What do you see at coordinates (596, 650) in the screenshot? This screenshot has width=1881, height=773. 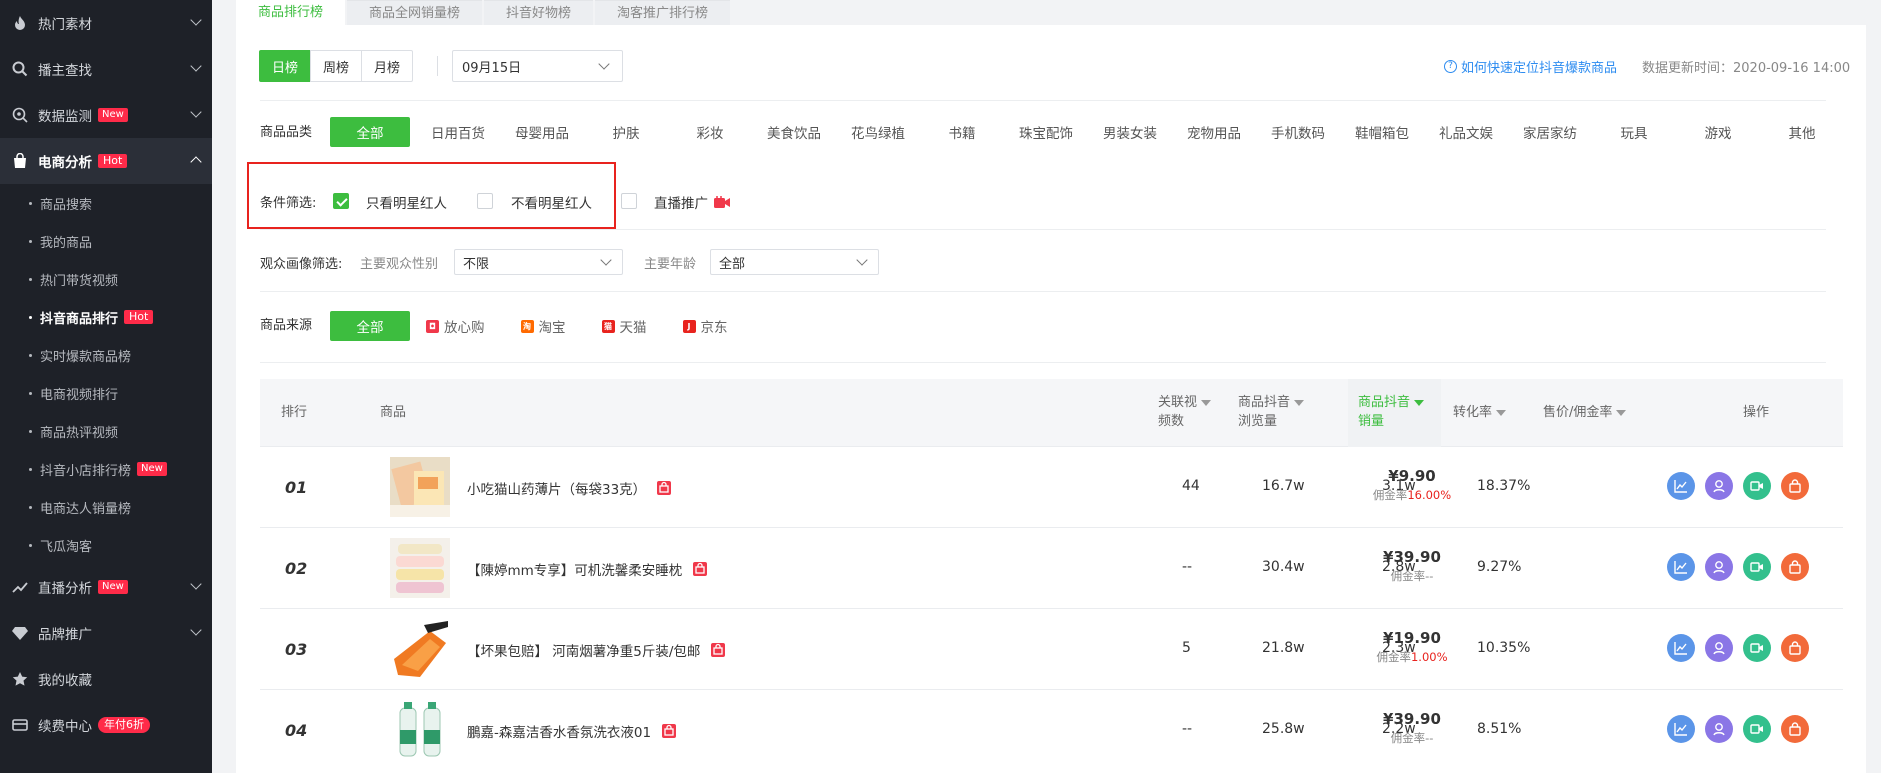 I see `product-name: 【坏果包赔】 河南烟薯净重5斤装/包邮` at bounding box center [596, 650].